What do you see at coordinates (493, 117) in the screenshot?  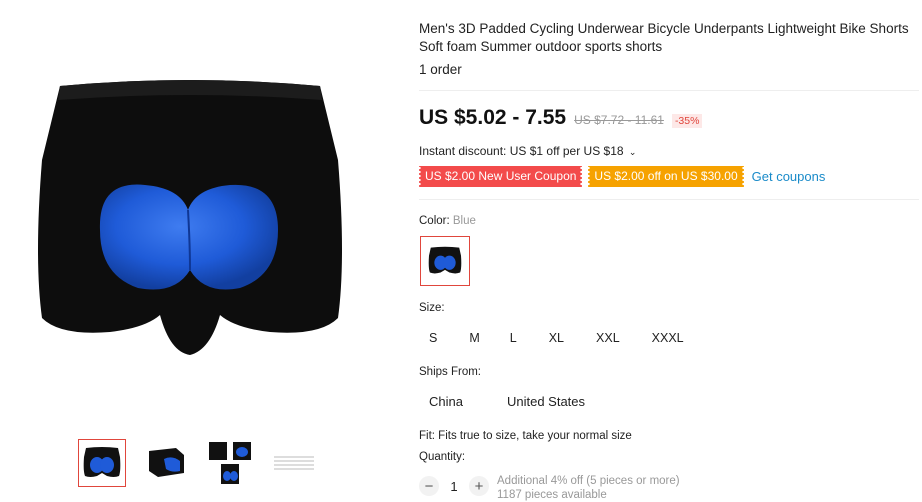 I see `current-price: US $5.02 - 7.55` at bounding box center [493, 117].